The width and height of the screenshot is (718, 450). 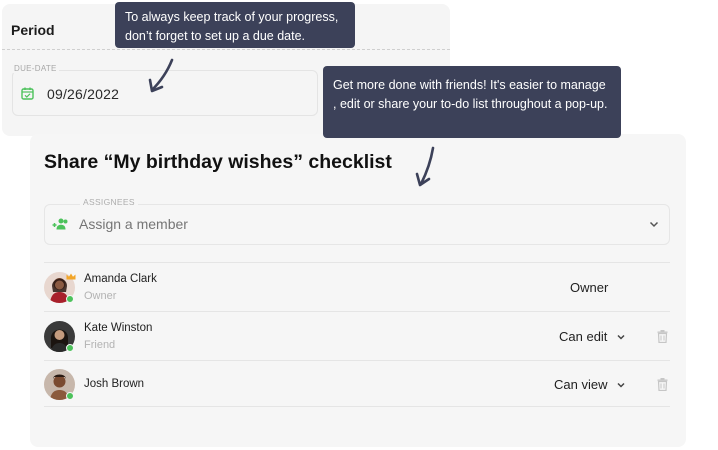 What do you see at coordinates (109, 202) in the screenshot?
I see `assignees-label: ASSIGNEES` at bounding box center [109, 202].